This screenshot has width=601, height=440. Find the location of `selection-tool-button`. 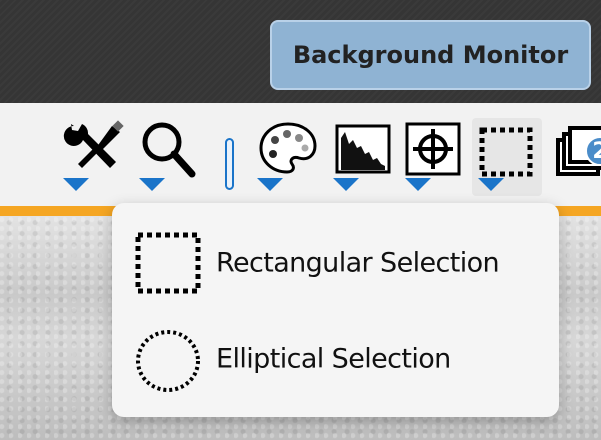

selection-tool-button is located at coordinates (507, 157).